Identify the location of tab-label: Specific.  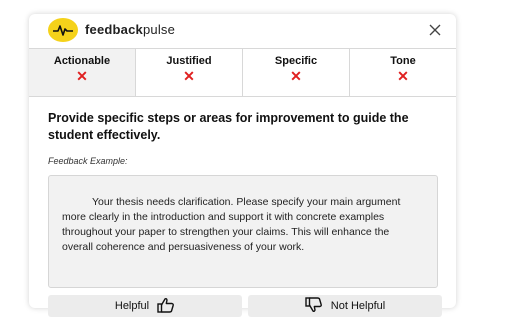
(296, 61).